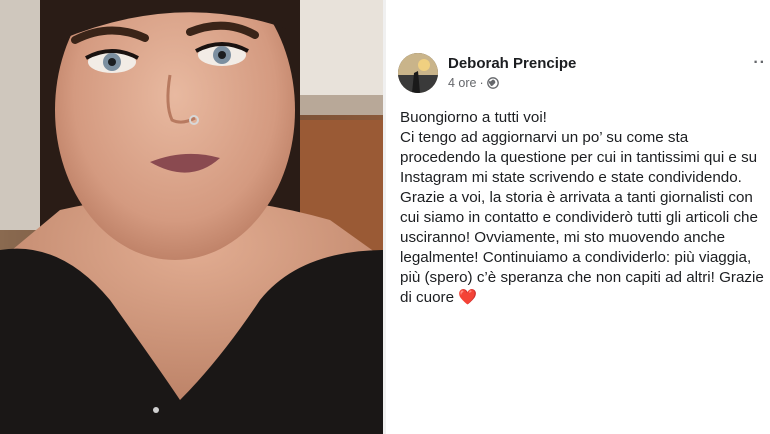 This screenshot has width=770, height=434. What do you see at coordinates (462, 83) in the screenshot?
I see `post-time: 4 ore` at bounding box center [462, 83].